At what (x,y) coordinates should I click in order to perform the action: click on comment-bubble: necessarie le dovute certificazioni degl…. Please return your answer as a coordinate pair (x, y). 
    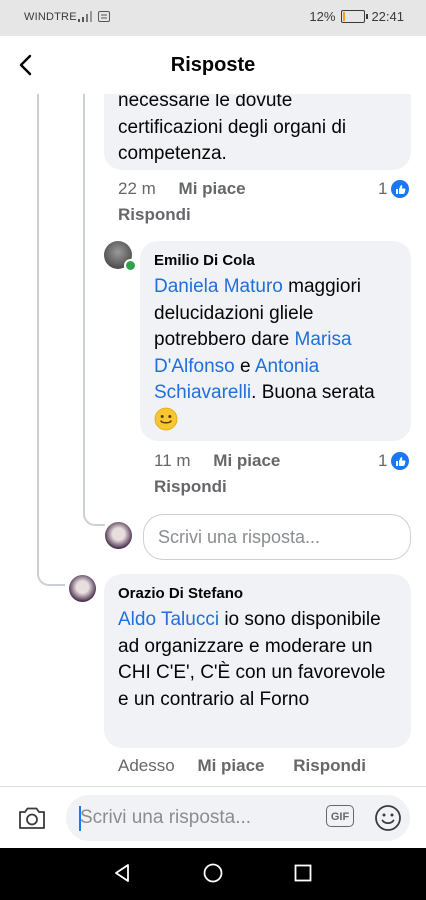
    Looking at the image, I should click on (257, 132).